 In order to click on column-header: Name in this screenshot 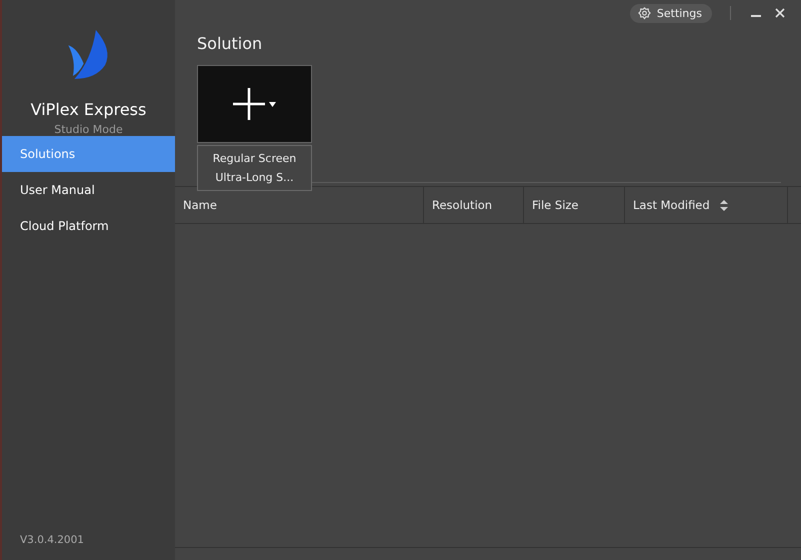, I will do `click(299, 205)`.